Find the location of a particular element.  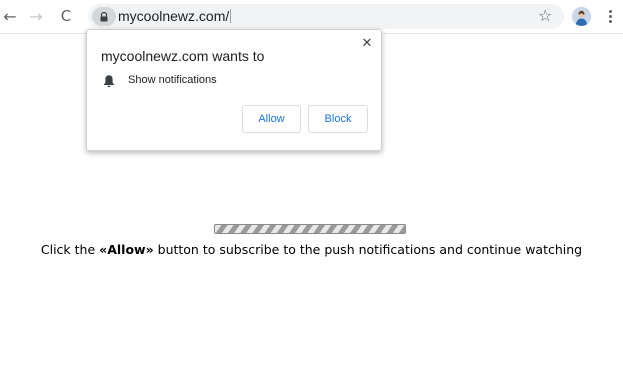

star-icon: ☆ is located at coordinates (545, 15).